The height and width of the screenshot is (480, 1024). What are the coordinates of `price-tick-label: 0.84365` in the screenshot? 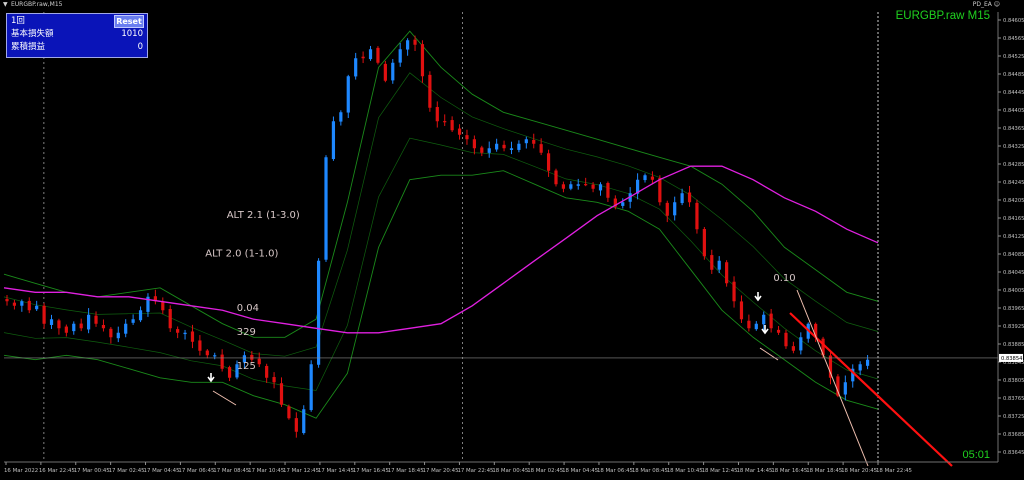 It's located at (1013, 129).